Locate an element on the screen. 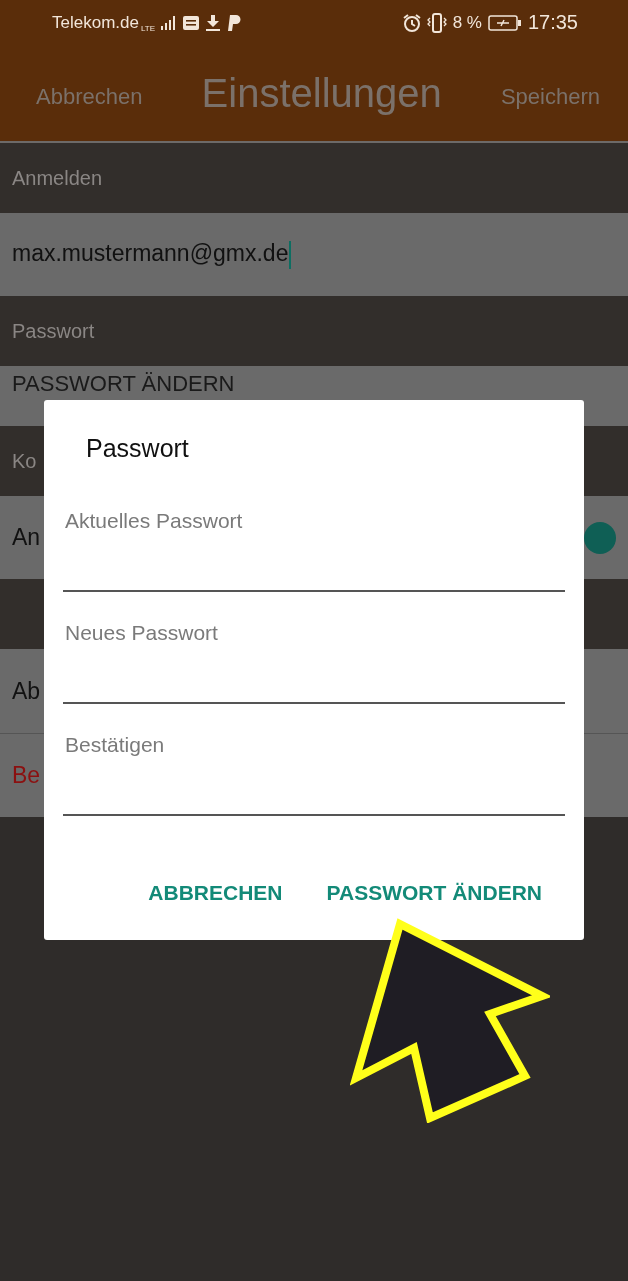  message-icon is located at coordinates (191, 22).